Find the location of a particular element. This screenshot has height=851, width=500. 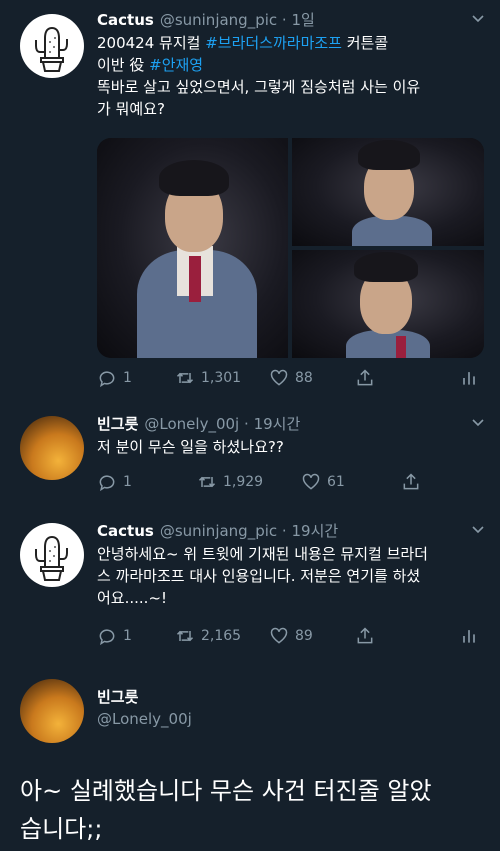

like-button: 61 is located at coordinates (323, 482).